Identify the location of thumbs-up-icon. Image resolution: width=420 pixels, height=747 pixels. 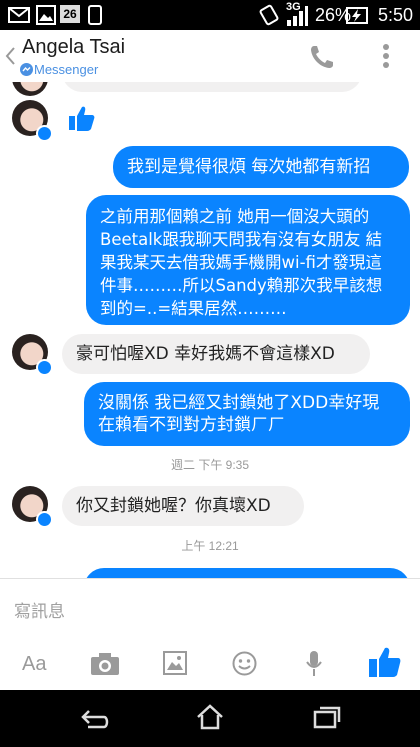
(82, 118).